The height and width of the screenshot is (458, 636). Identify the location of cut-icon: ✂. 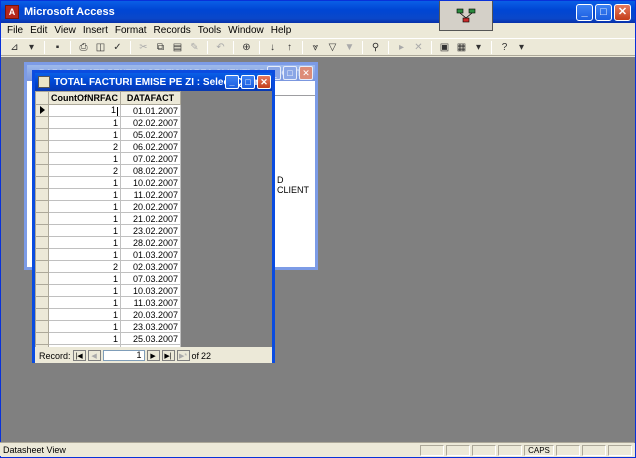
(143, 47).